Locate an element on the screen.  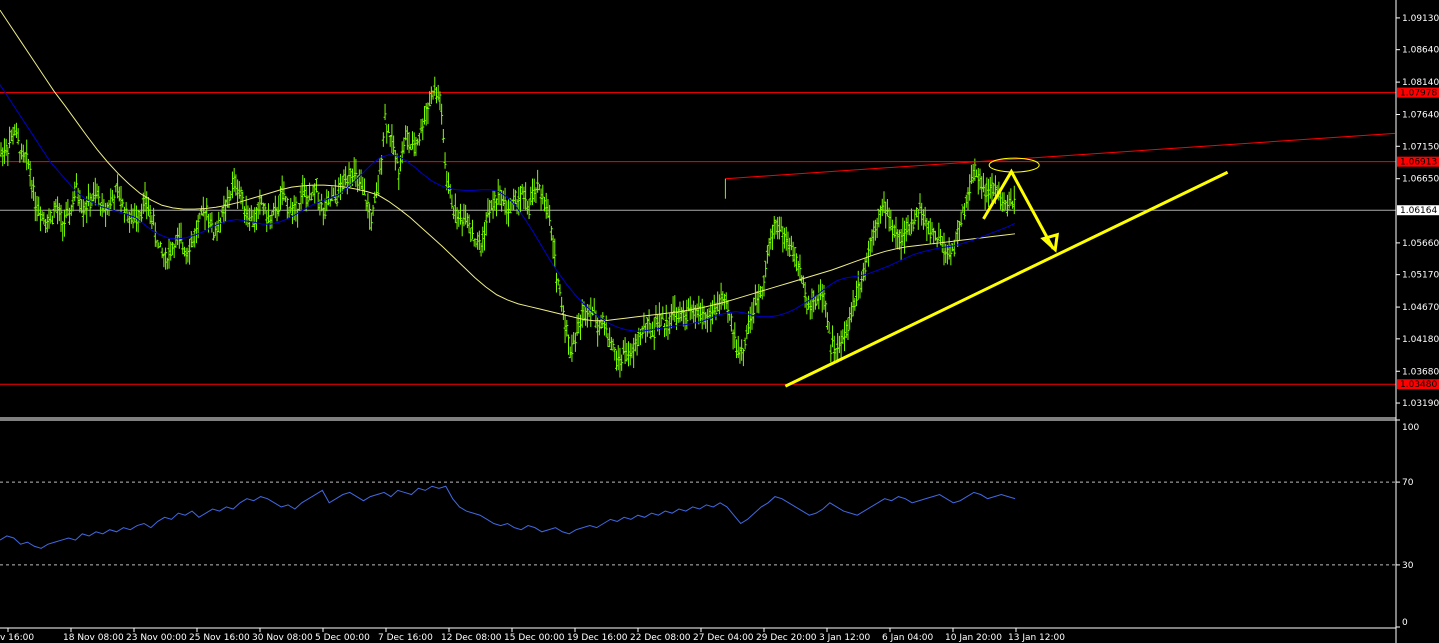
x-tick-label: 22 Dec 08:00 is located at coordinates (660, 638).